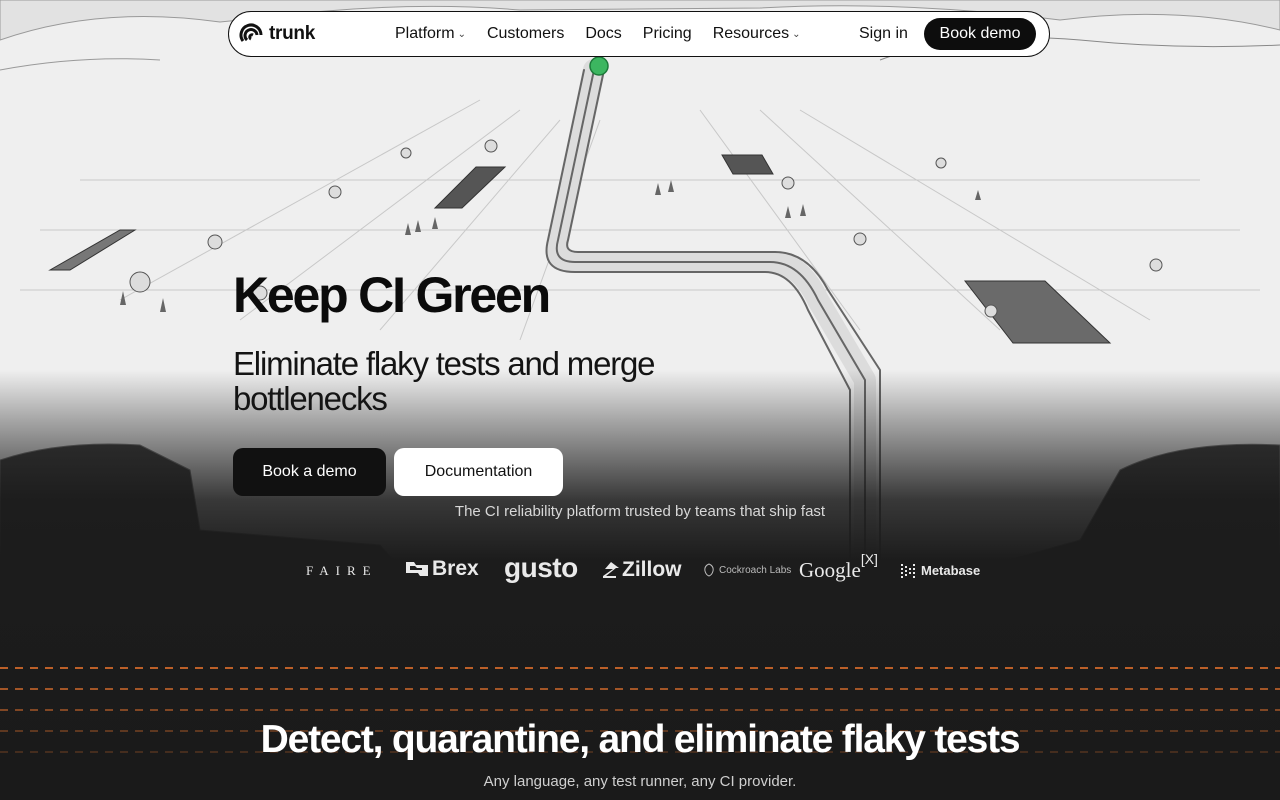 The height and width of the screenshot is (800, 1280). What do you see at coordinates (541, 567) in the screenshot?
I see `gusto-logo: gusto` at bounding box center [541, 567].